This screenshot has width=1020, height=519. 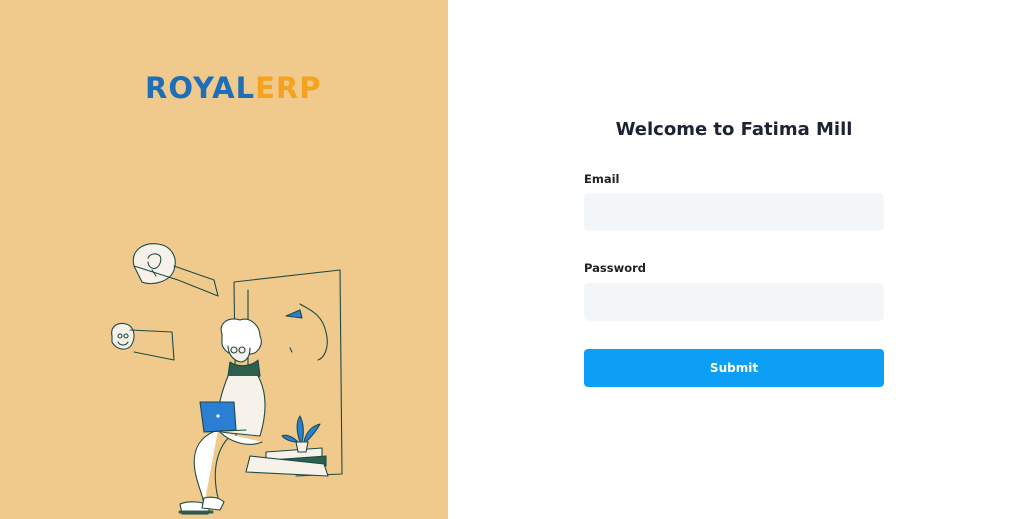 I want to click on email-field, so click(x=734, y=212).